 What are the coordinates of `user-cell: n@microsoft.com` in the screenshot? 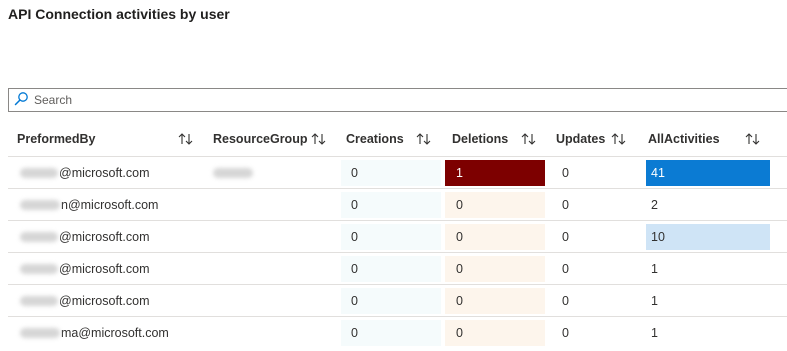 It's located at (89, 204).